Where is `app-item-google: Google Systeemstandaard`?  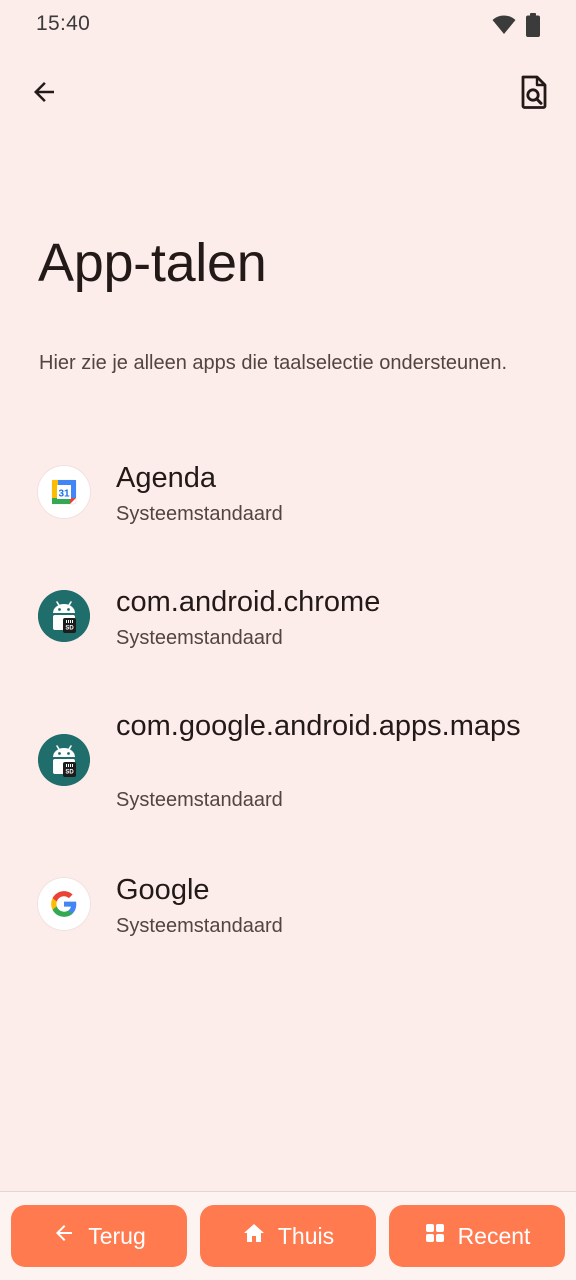 app-item-google: Google Systeemstandaard is located at coordinates (288, 907).